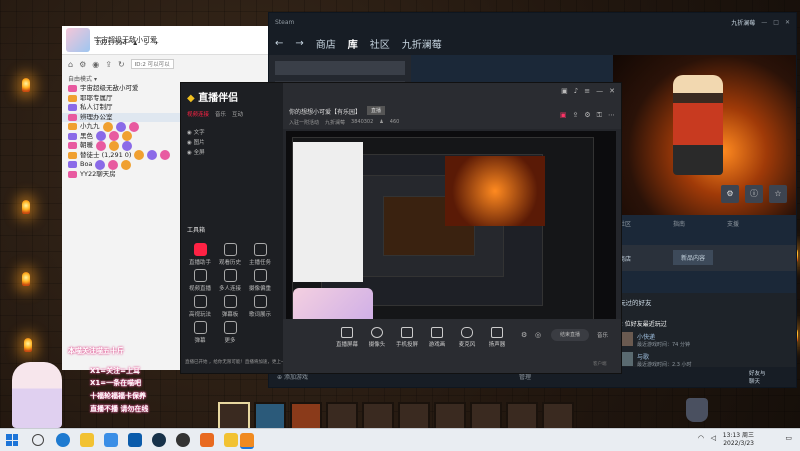 The width and height of the screenshot is (800, 451). What do you see at coordinates (230, 306) in the screenshot?
I see `toolbox-button: 弹幕板` at bounding box center [230, 306].